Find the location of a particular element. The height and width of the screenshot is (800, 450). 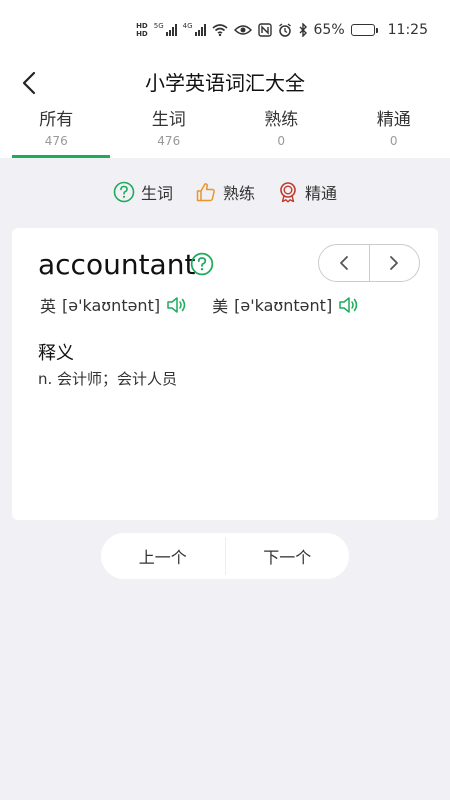

eye-icon is located at coordinates (242, 30).